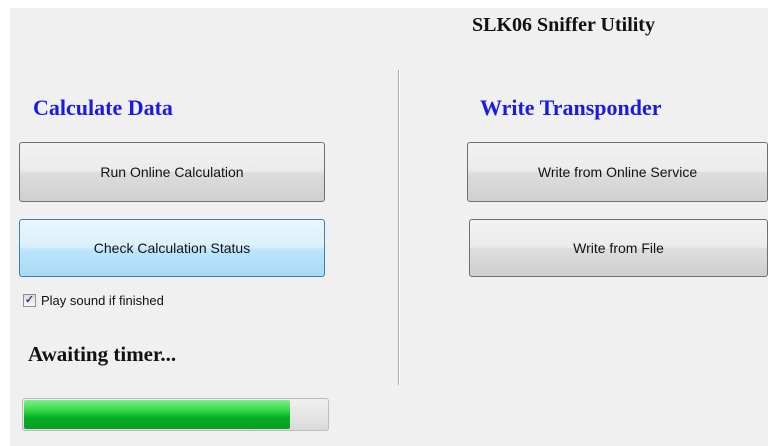 This screenshot has height=446, width=768. I want to click on check-calculation-status-button: Check Calculation Status, so click(172, 248).